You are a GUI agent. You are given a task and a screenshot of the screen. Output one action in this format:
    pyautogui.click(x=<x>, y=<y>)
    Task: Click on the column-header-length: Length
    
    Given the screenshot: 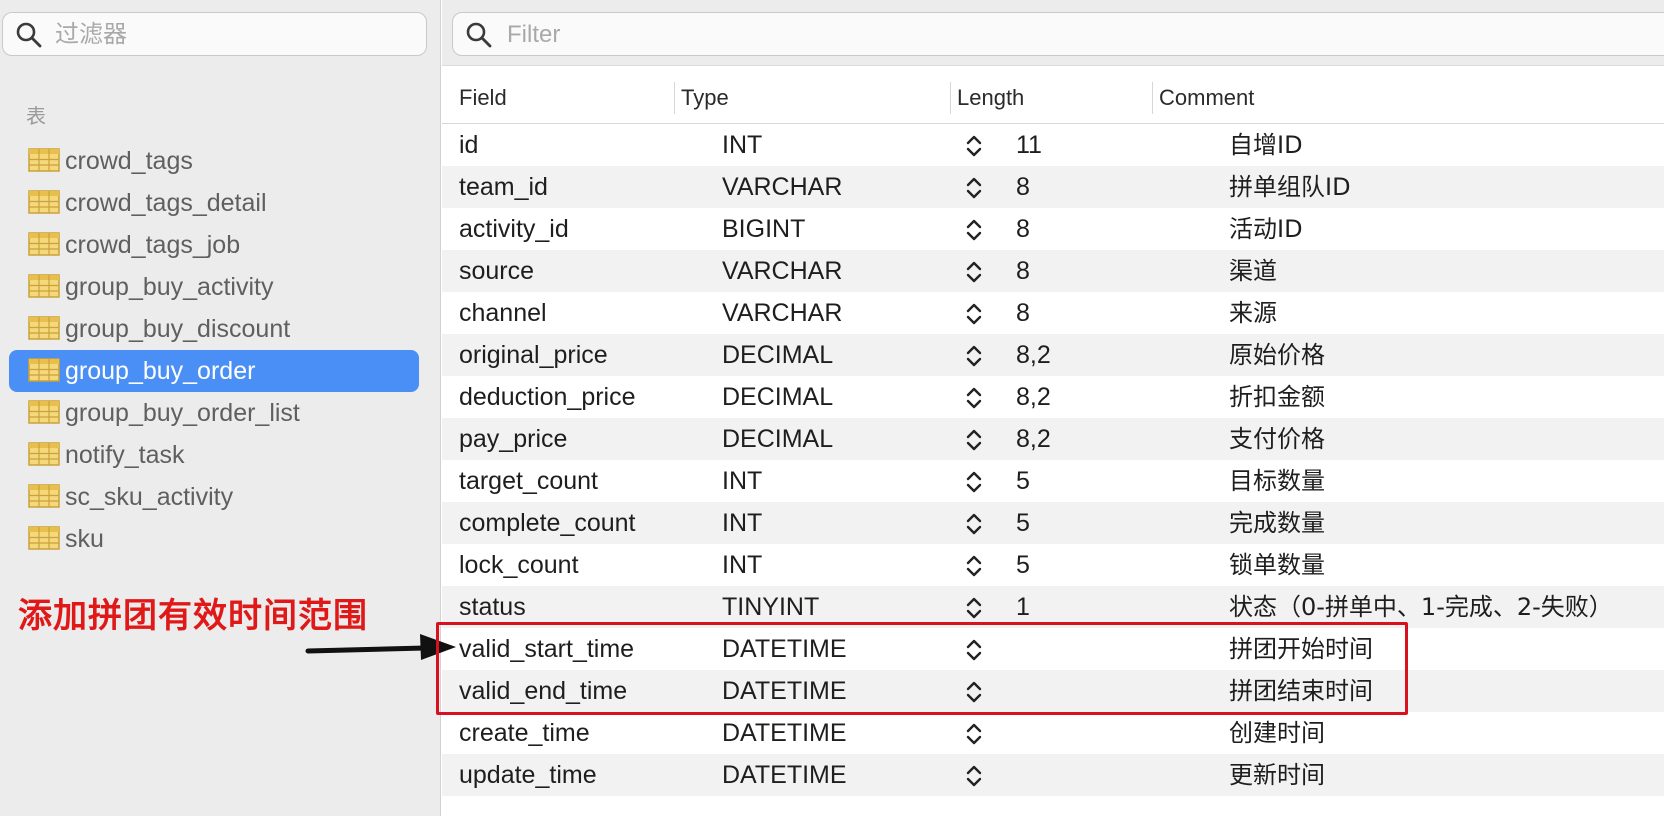 What is the action you would take?
    pyautogui.click(x=990, y=98)
    